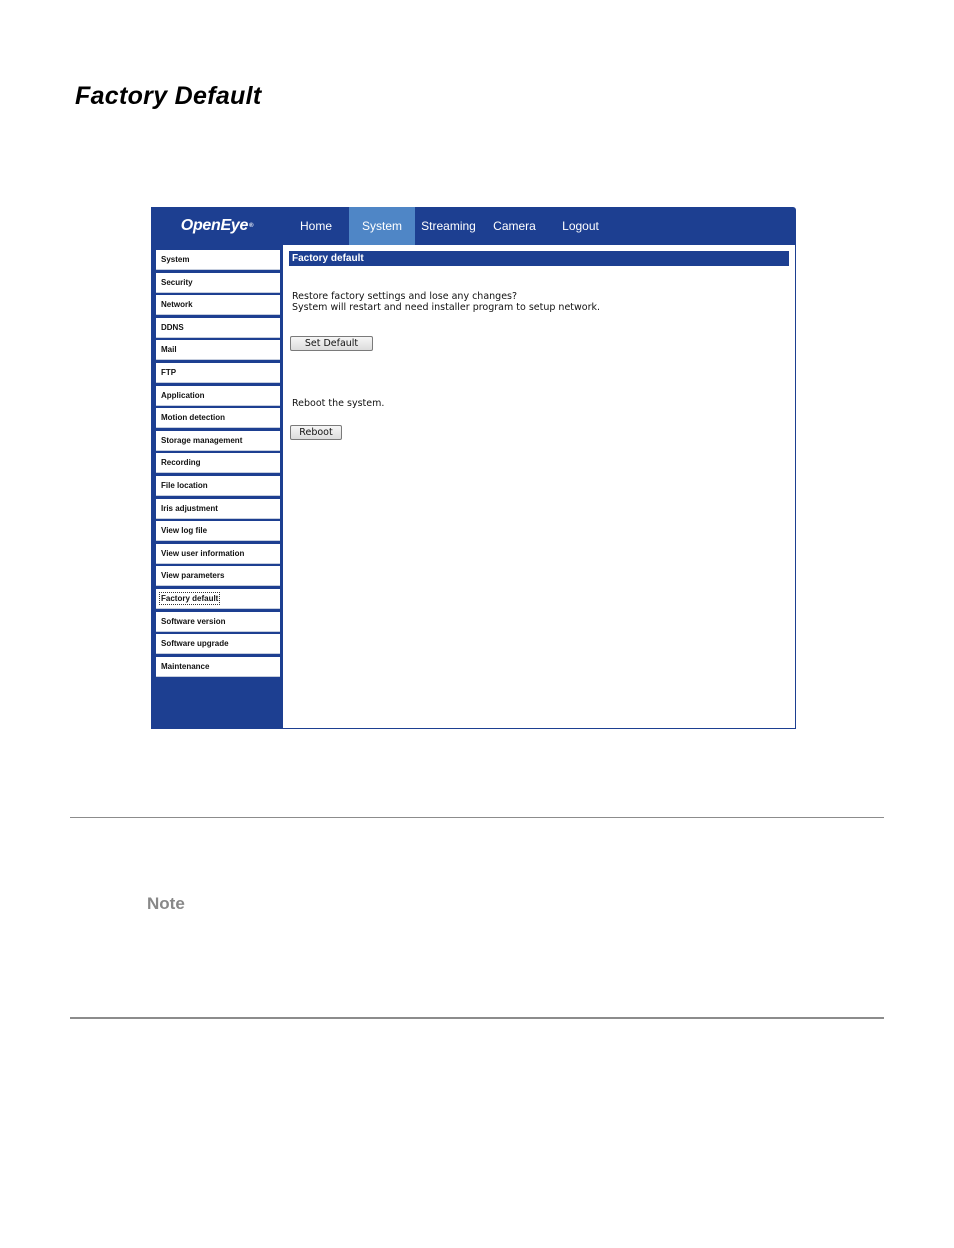  Describe the element at coordinates (214, 225) in the screenshot. I see `logo-text: OpenEye` at that location.